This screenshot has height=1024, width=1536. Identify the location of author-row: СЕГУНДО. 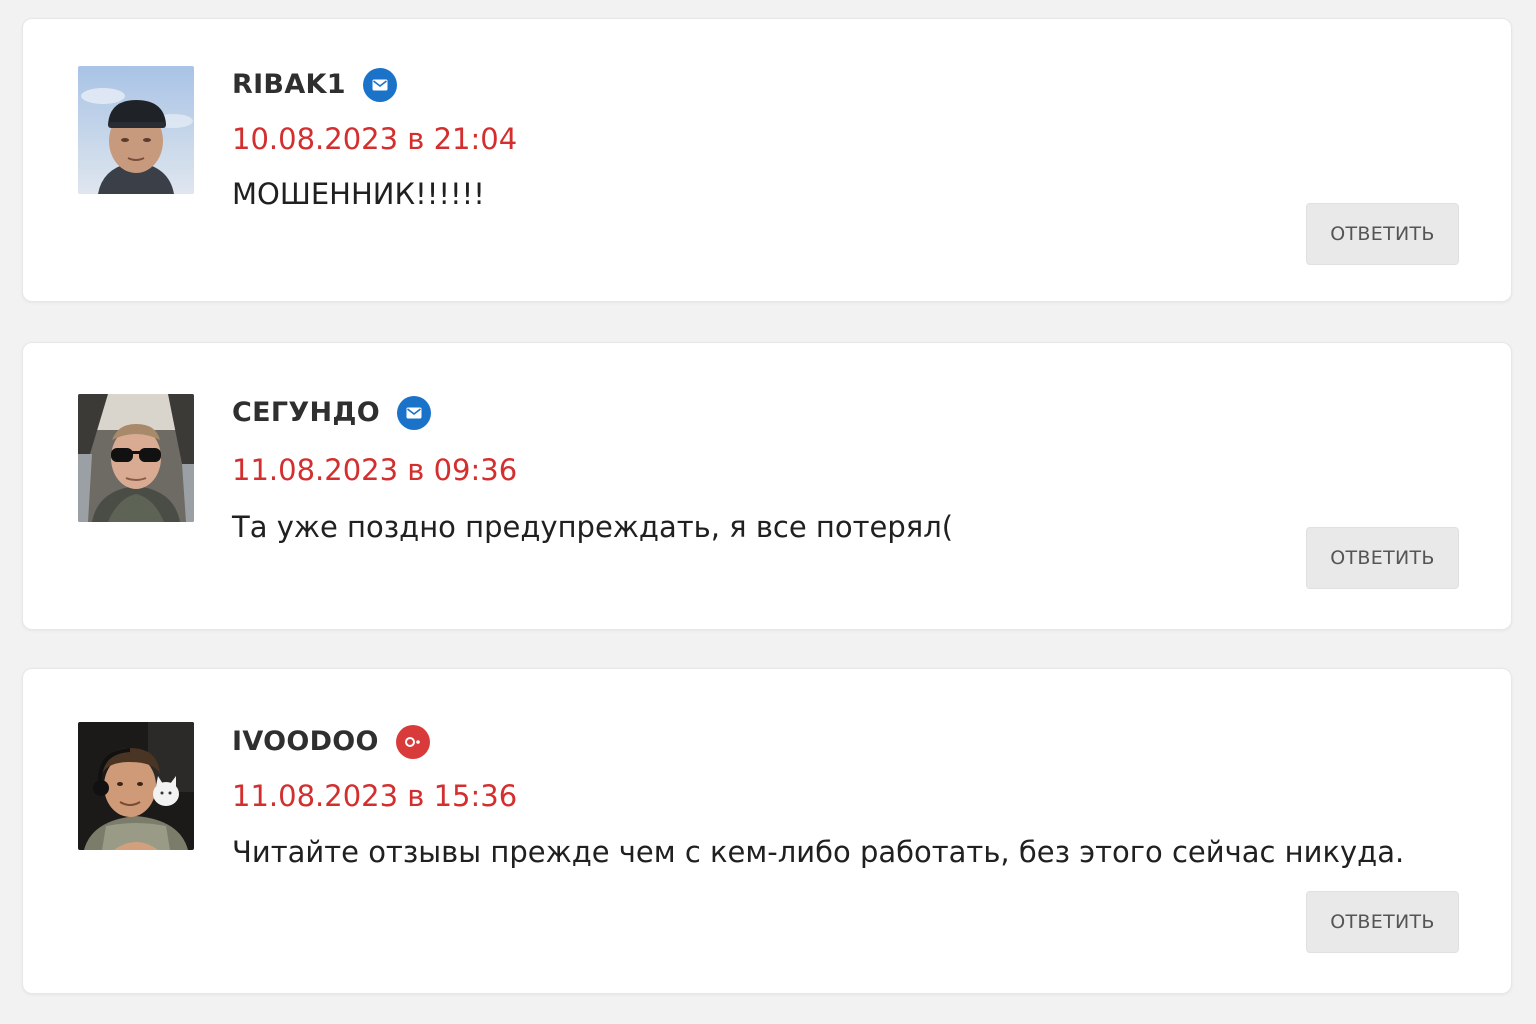
(331, 413).